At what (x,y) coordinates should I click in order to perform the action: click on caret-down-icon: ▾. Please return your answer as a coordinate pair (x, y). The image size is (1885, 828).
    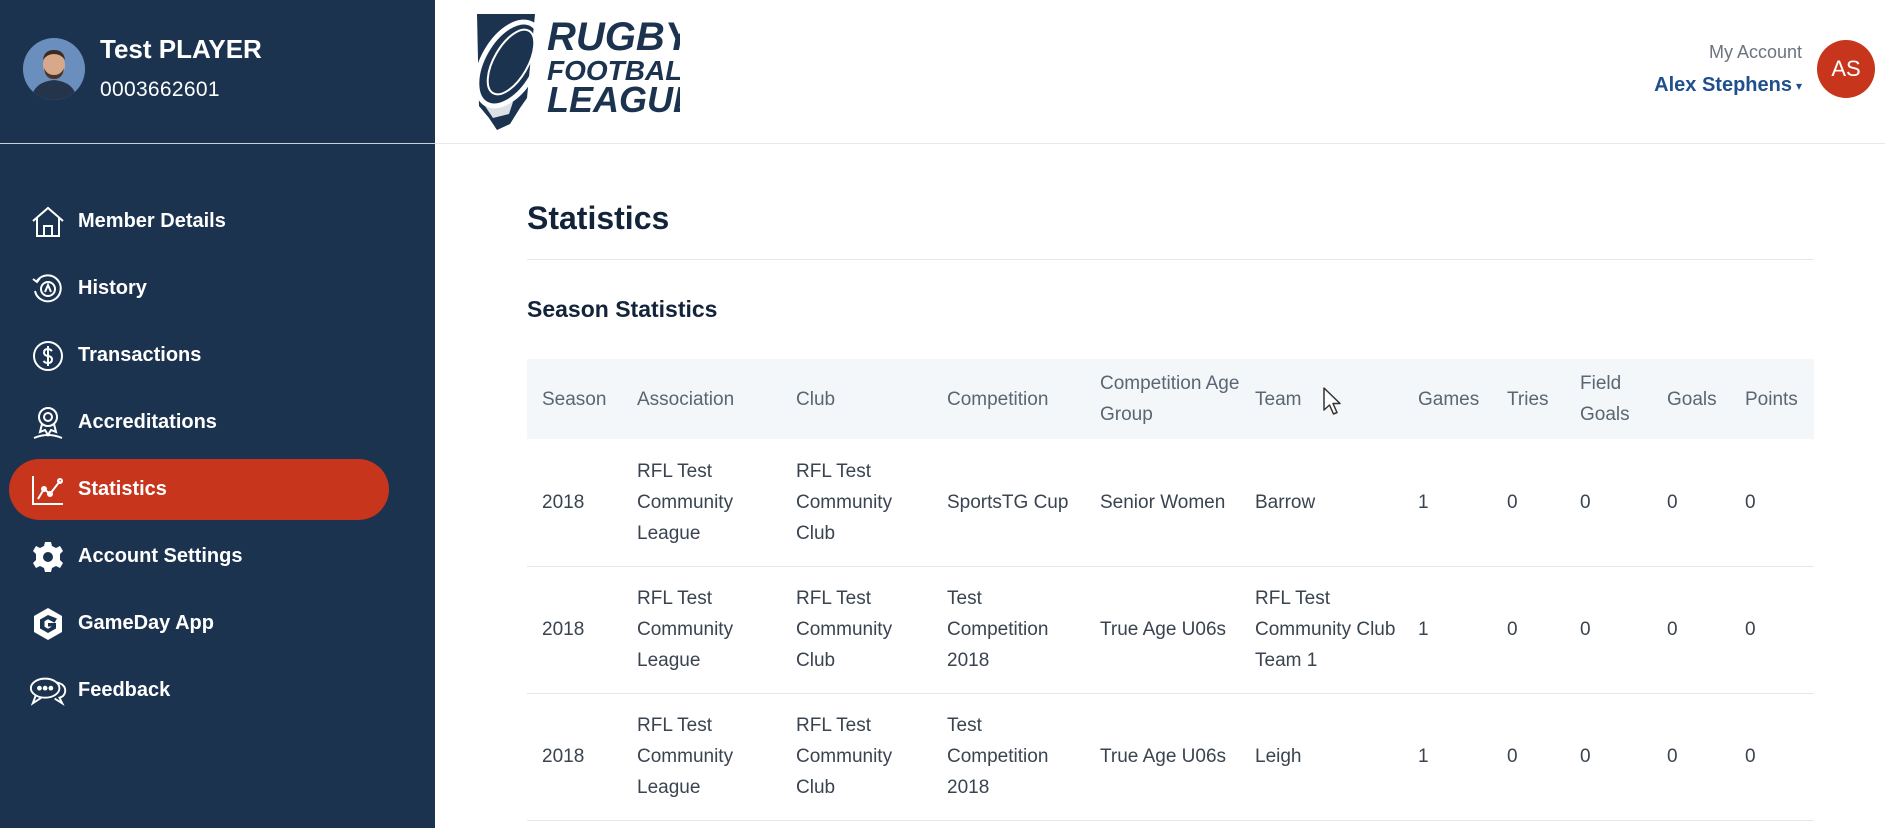
    Looking at the image, I should click on (1798, 85).